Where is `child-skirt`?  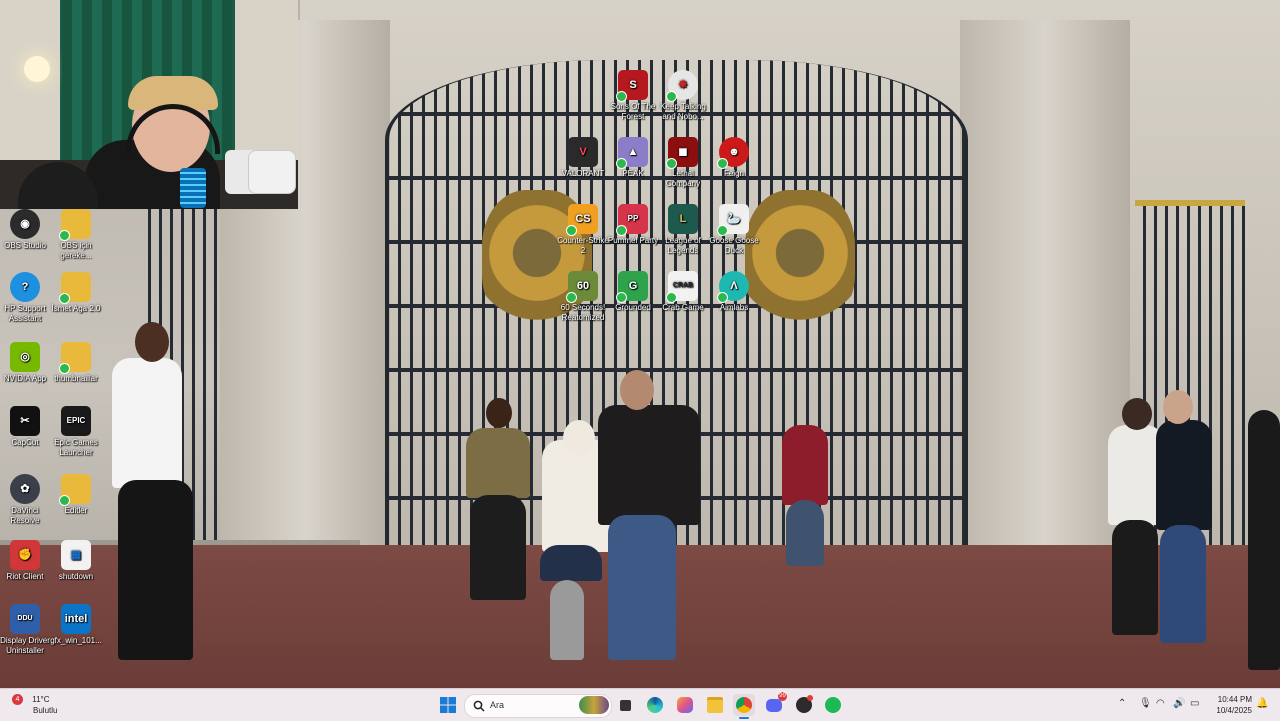
child-skirt is located at coordinates (571, 563).